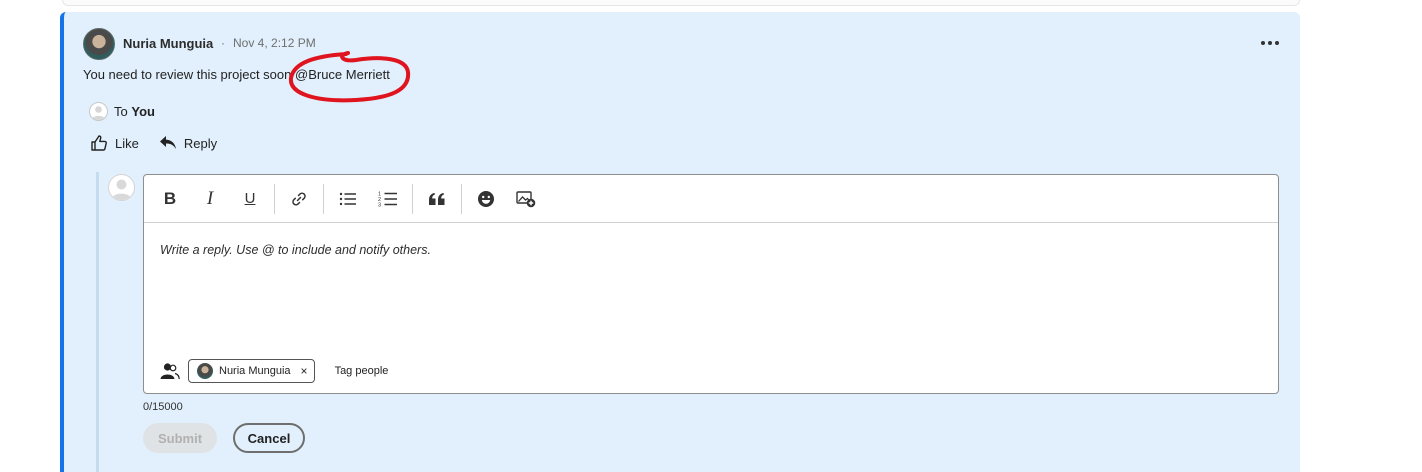  Describe the element at coordinates (121, 187) in the screenshot. I see `reply-user-avatar` at that location.